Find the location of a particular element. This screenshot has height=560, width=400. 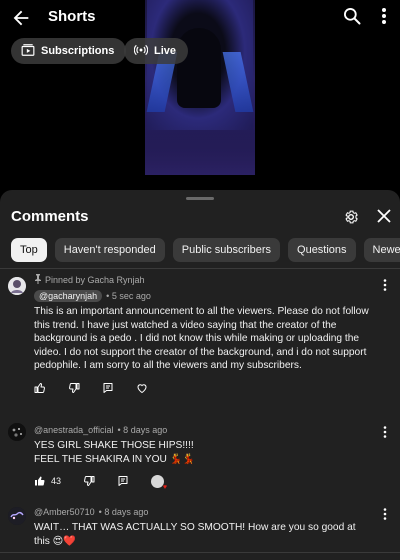

live-chip: Live is located at coordinates (156, 51).